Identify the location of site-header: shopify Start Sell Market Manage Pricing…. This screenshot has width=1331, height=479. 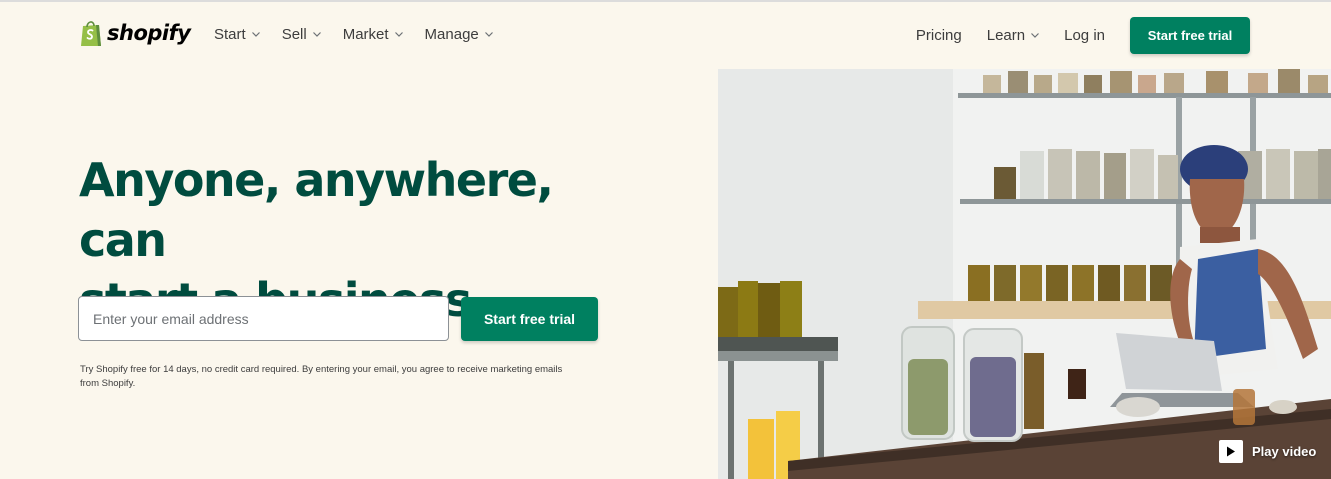
(665, 35).